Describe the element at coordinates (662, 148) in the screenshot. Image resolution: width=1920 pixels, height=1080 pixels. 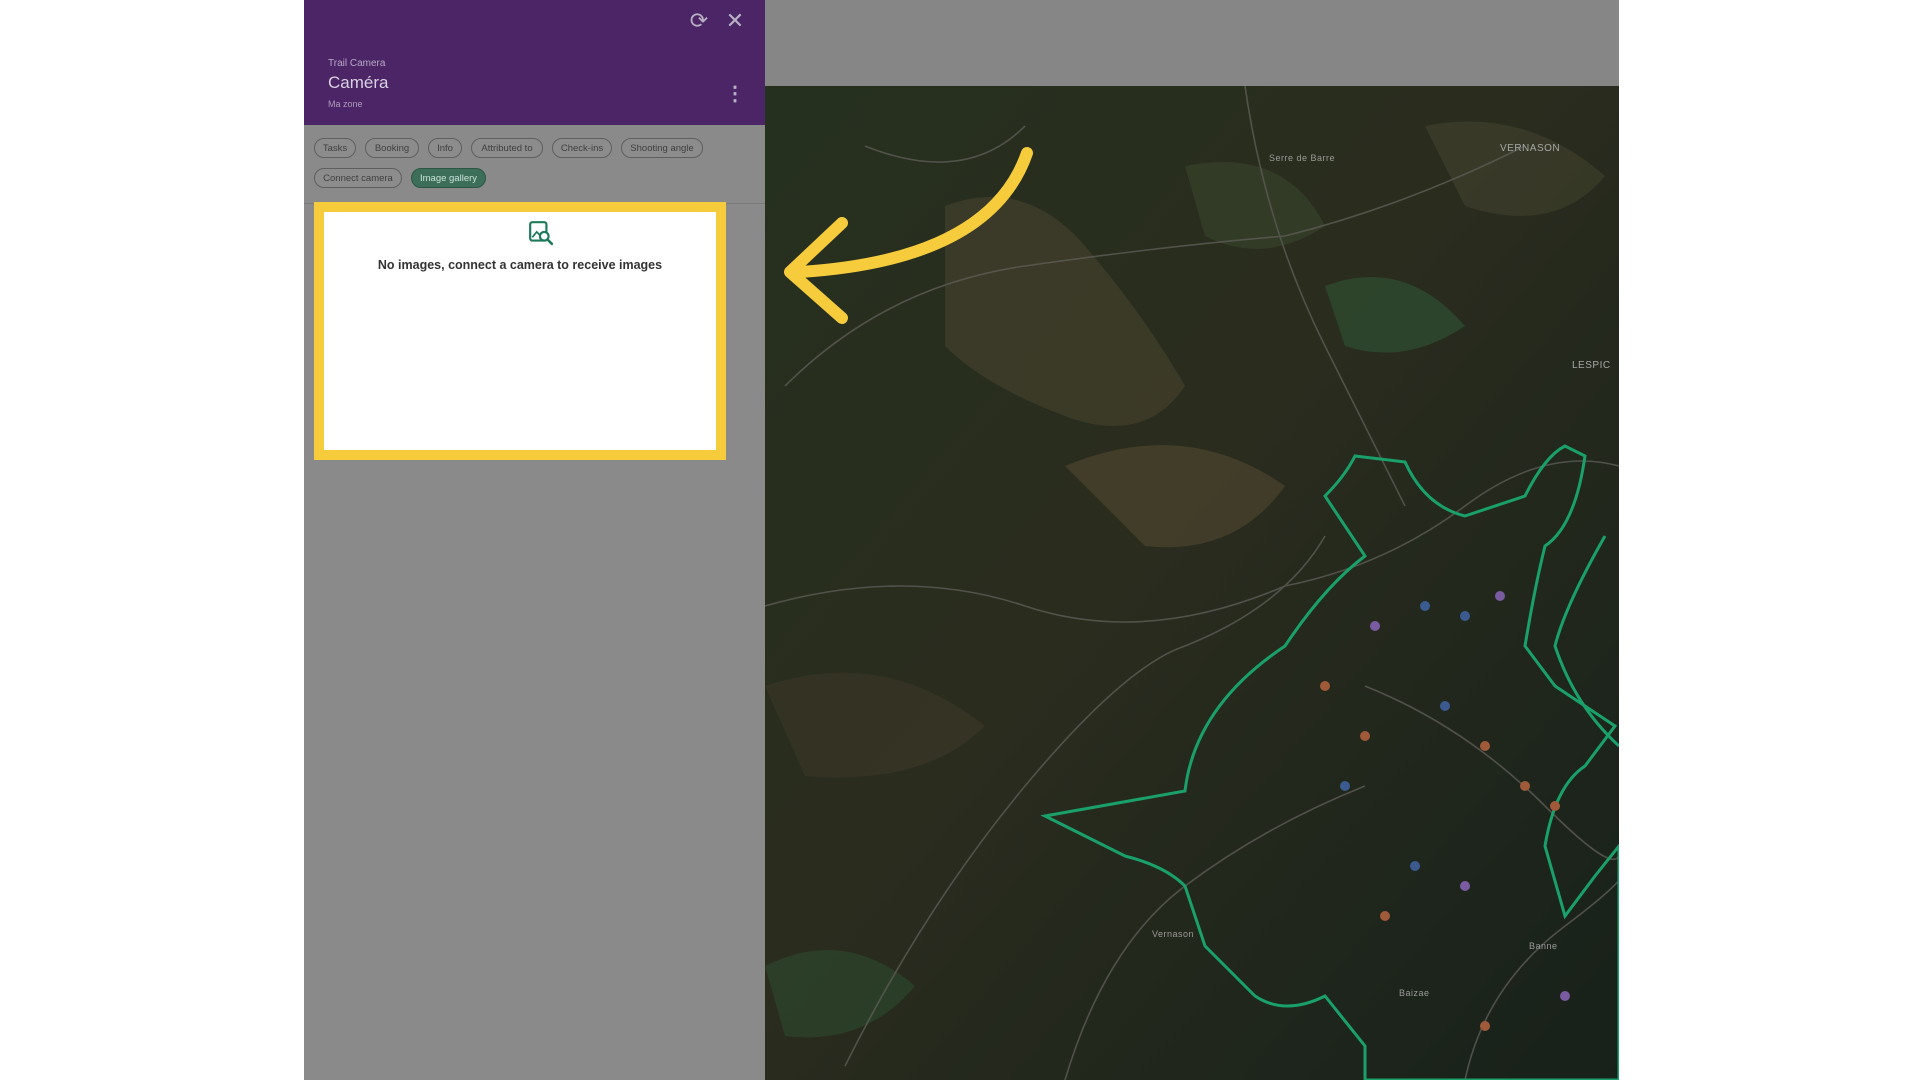
I see `tab-shooting-angle: Shooting angle` at that location.